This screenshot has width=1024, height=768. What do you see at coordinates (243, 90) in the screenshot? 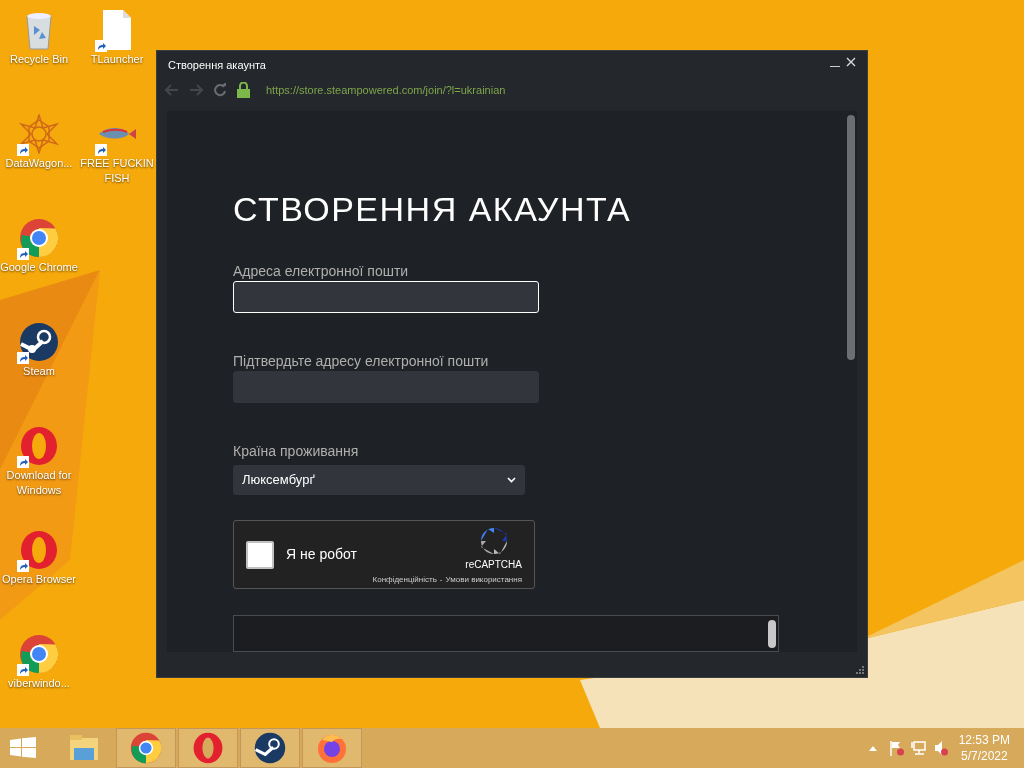
I see `padlock-icon` at bounding box center [243, 90].